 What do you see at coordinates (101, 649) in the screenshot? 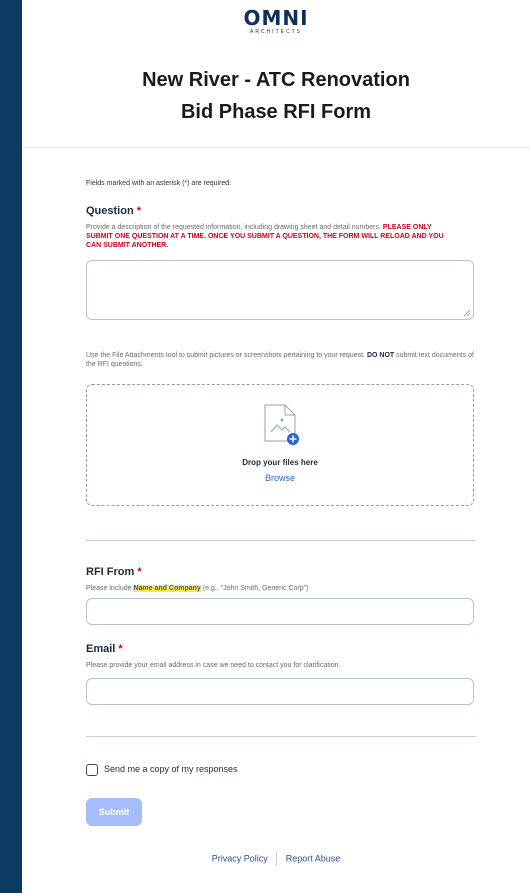
I see `email-label-text: Email` at bounding box center [101, 649].